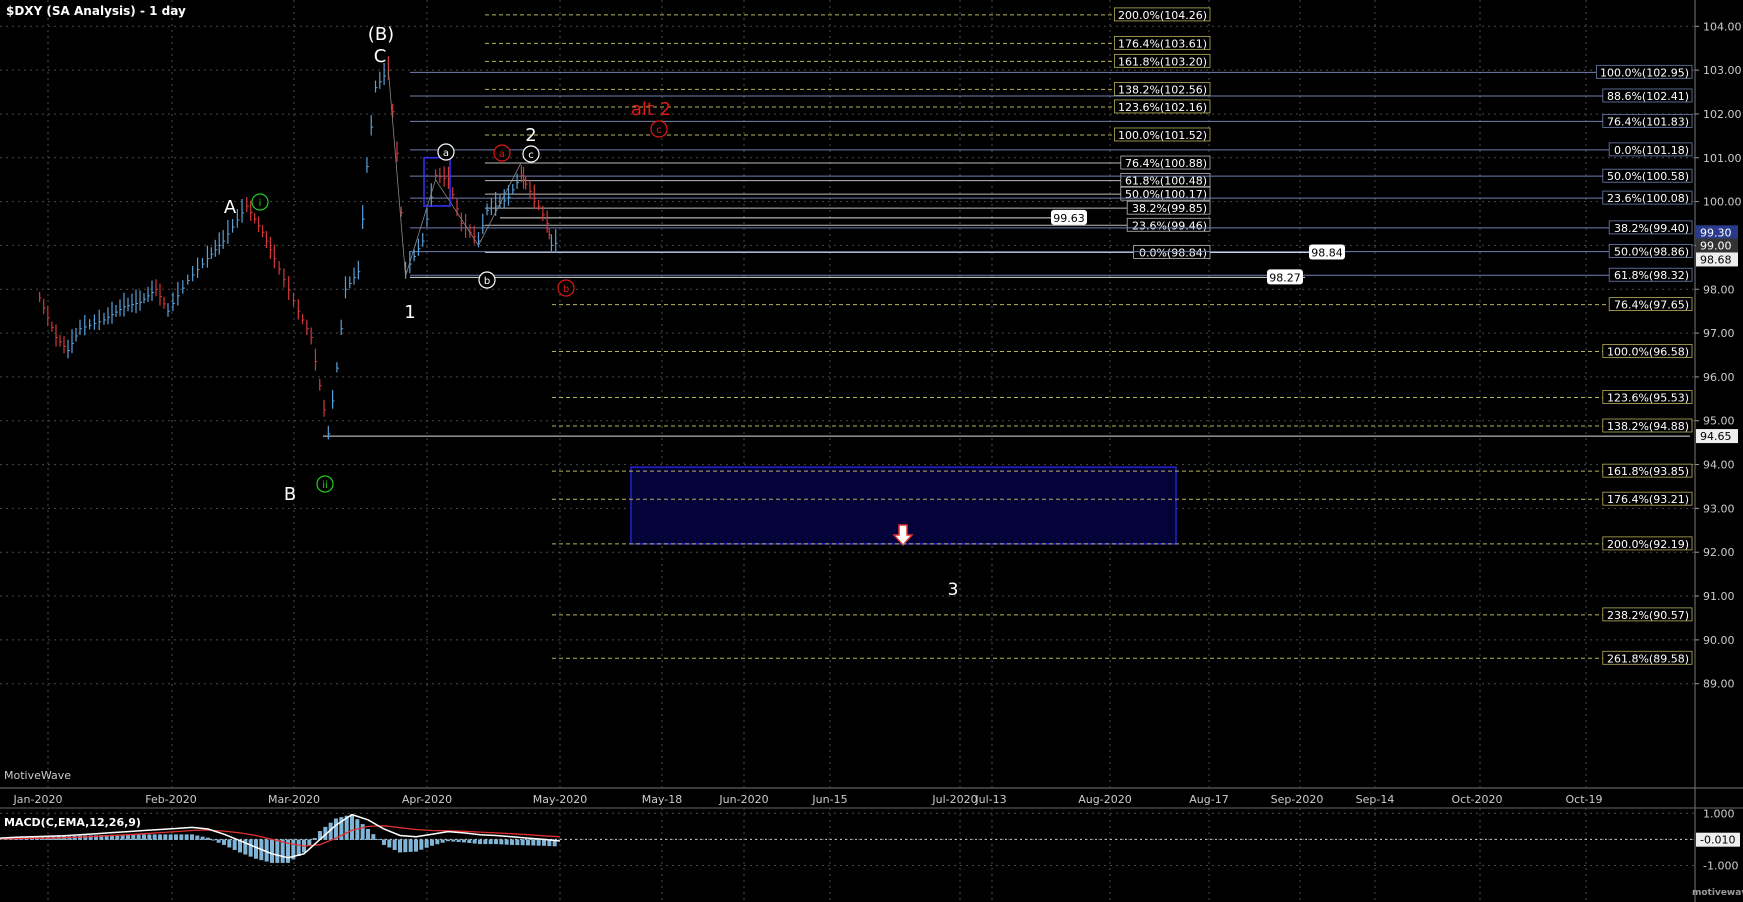 The height and width of the screenshot is (902, 1743). I want to click on x-tick-label: Apr-2020, so click(427, 799).